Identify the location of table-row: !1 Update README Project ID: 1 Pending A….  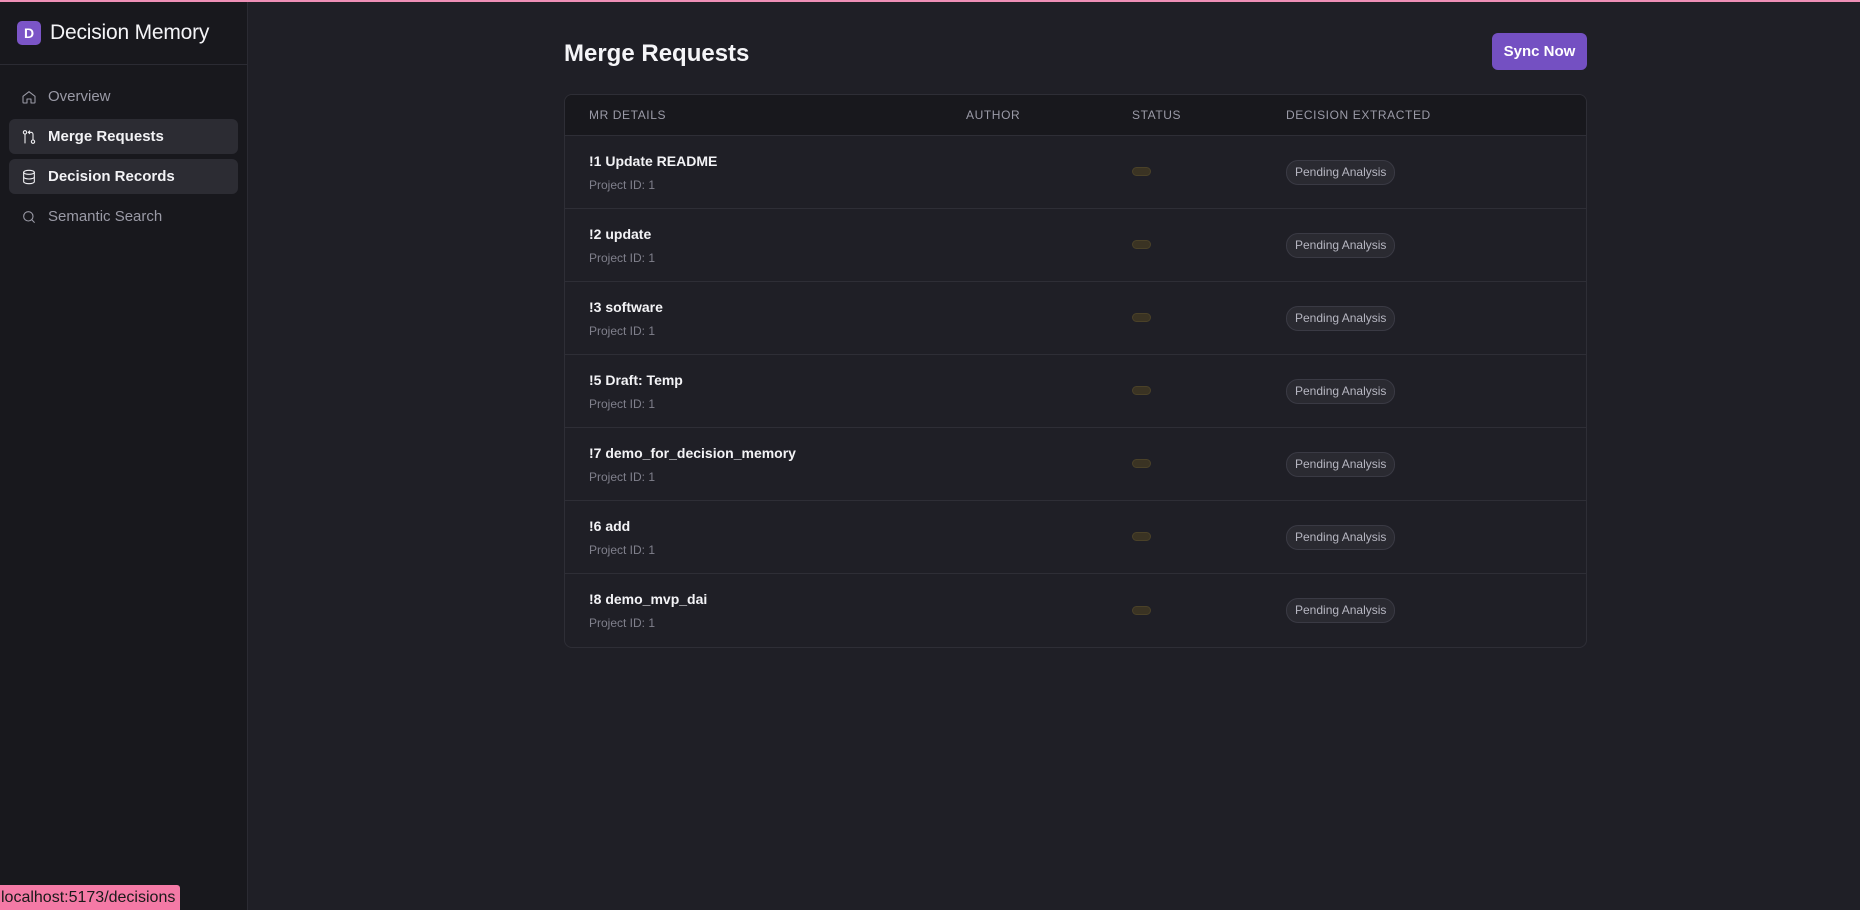
(1075, 172).